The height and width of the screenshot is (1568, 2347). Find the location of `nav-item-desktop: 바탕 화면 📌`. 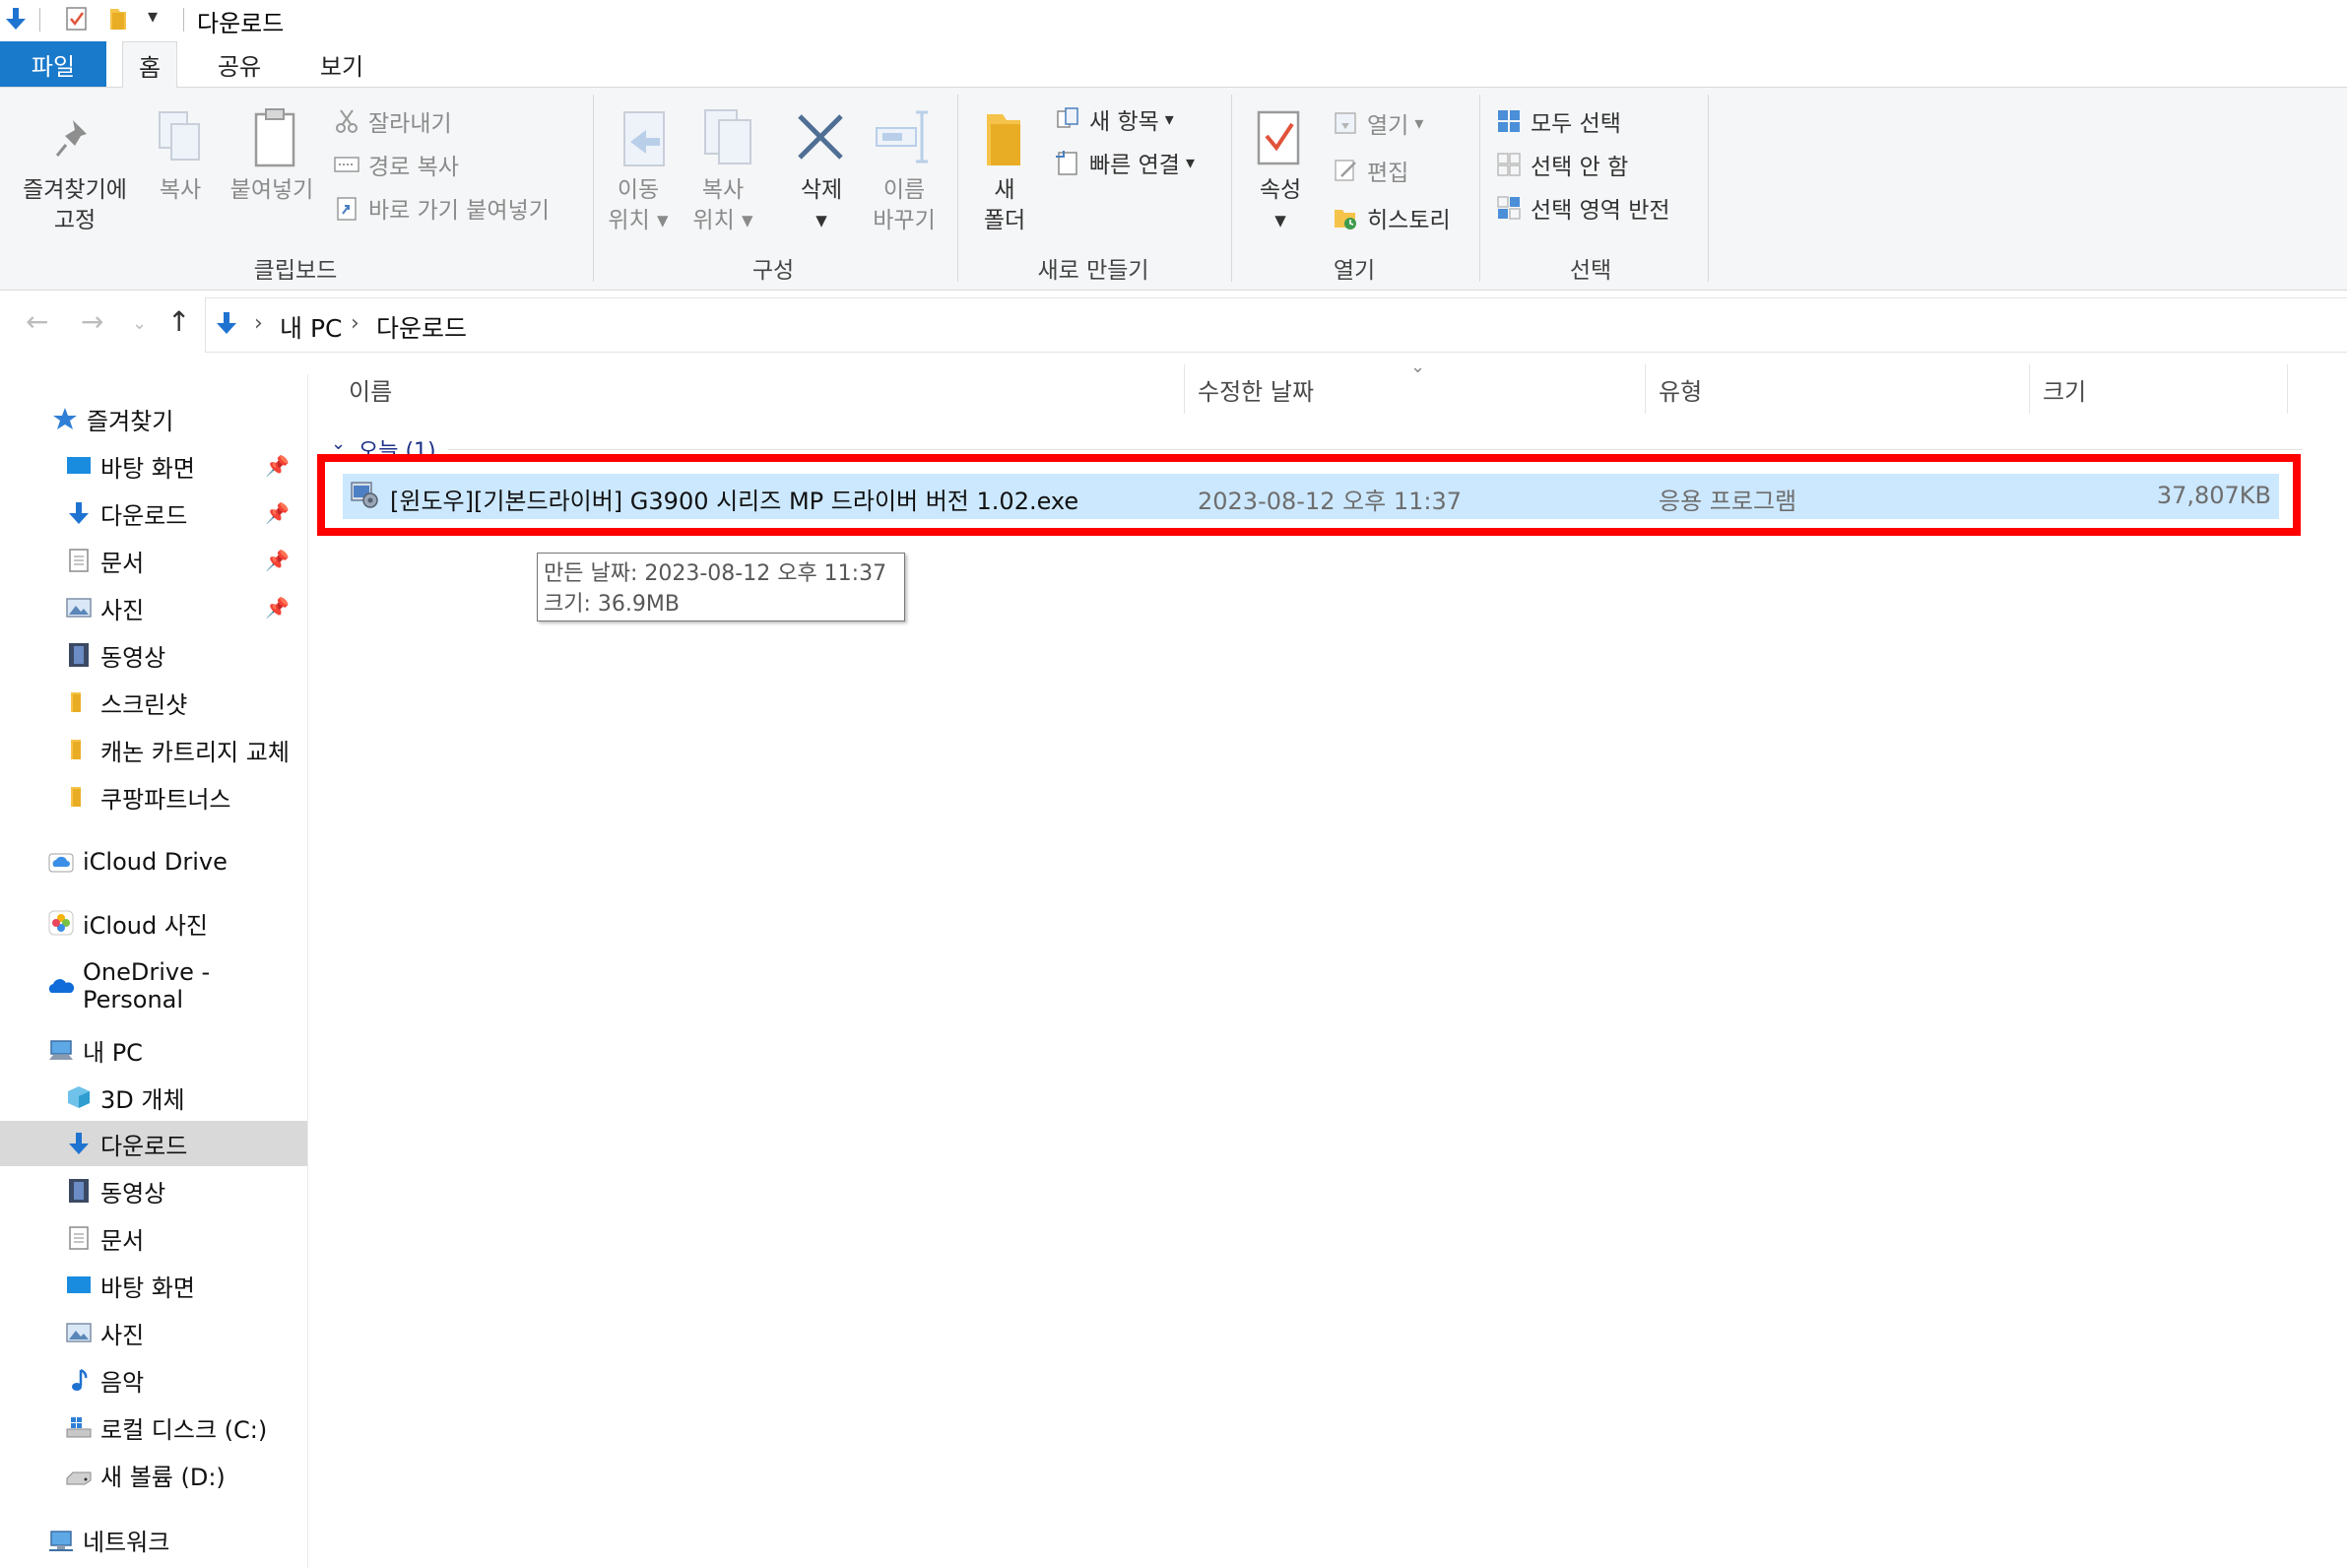

nav-item-desktop: 바탕 화면 📌 is located at coordinates (153, 466).